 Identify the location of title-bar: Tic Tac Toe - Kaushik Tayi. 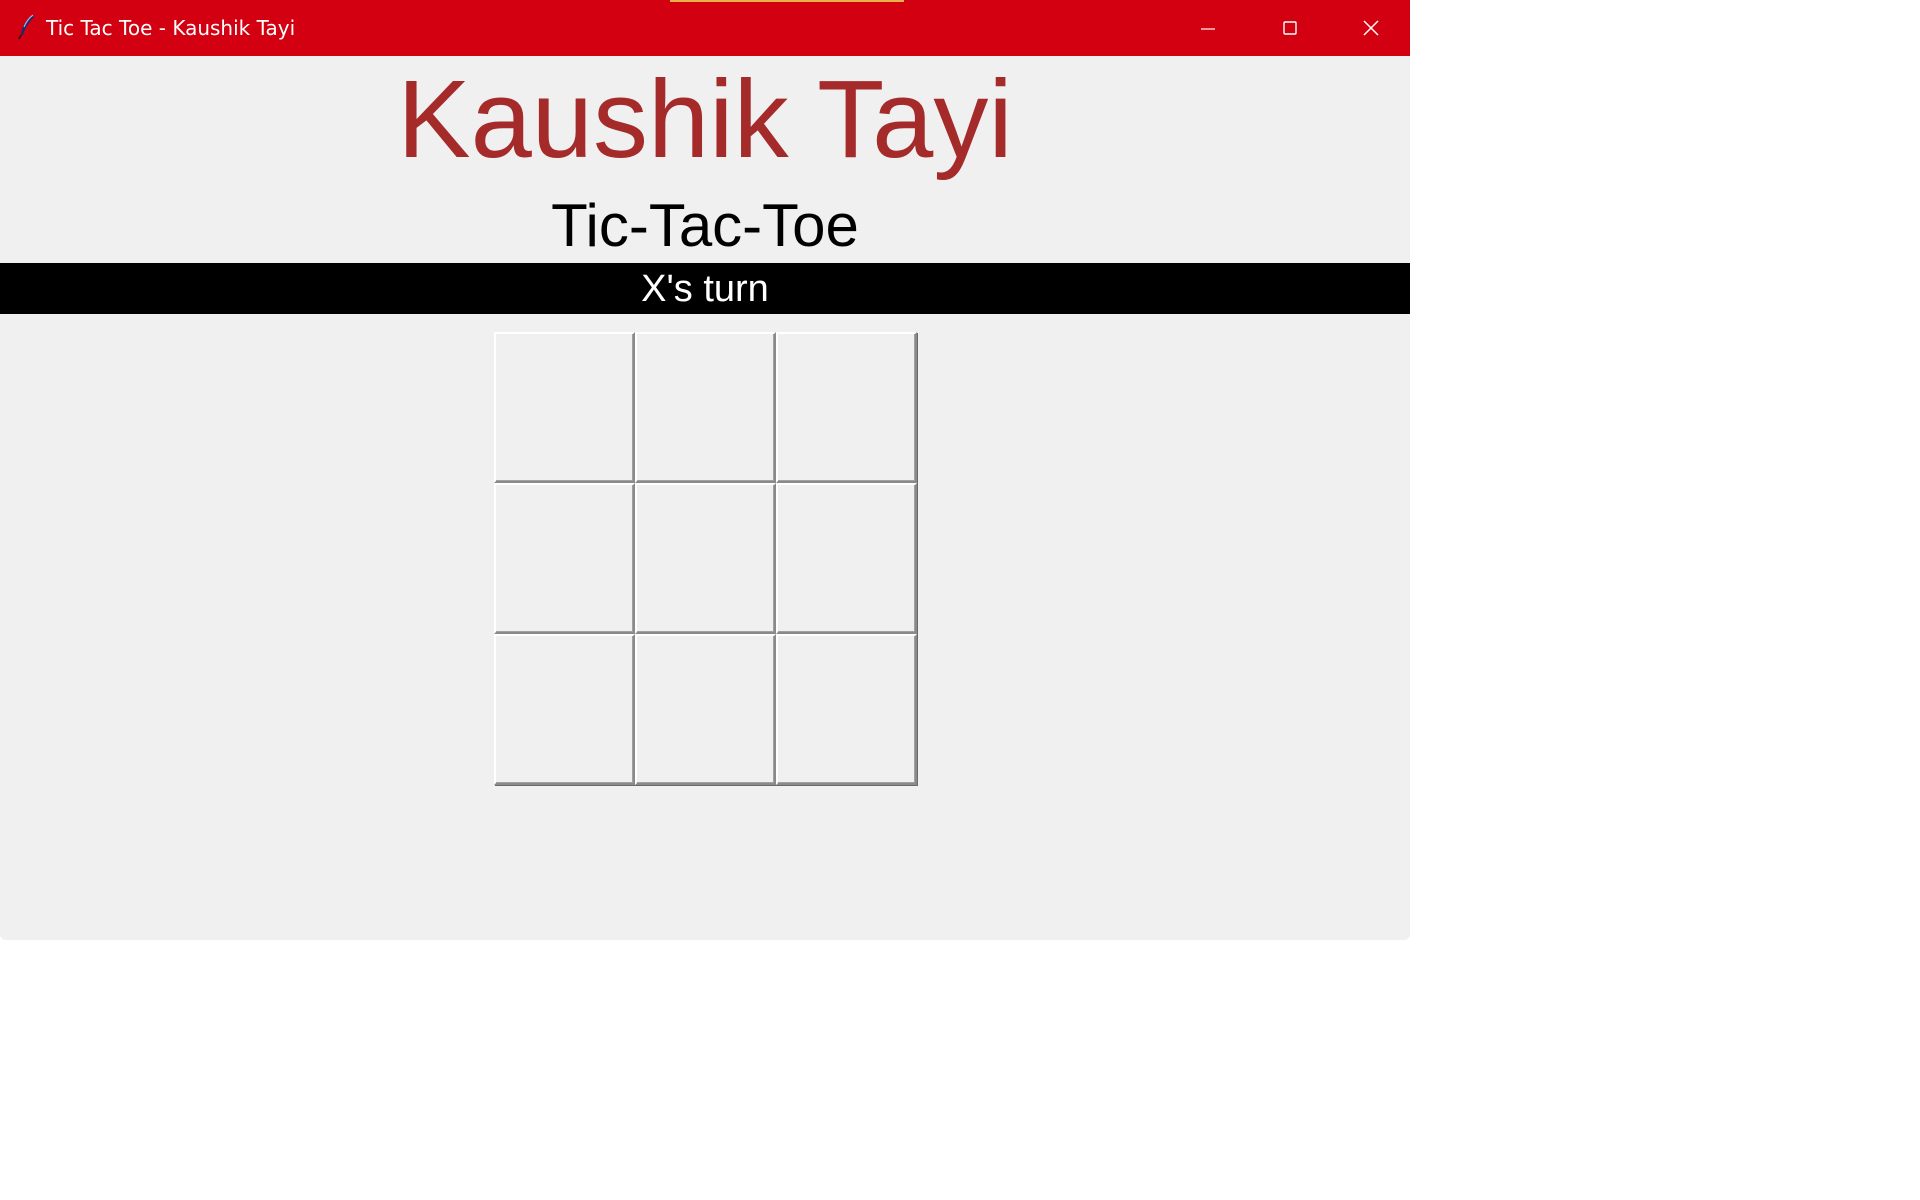
(705, 28).